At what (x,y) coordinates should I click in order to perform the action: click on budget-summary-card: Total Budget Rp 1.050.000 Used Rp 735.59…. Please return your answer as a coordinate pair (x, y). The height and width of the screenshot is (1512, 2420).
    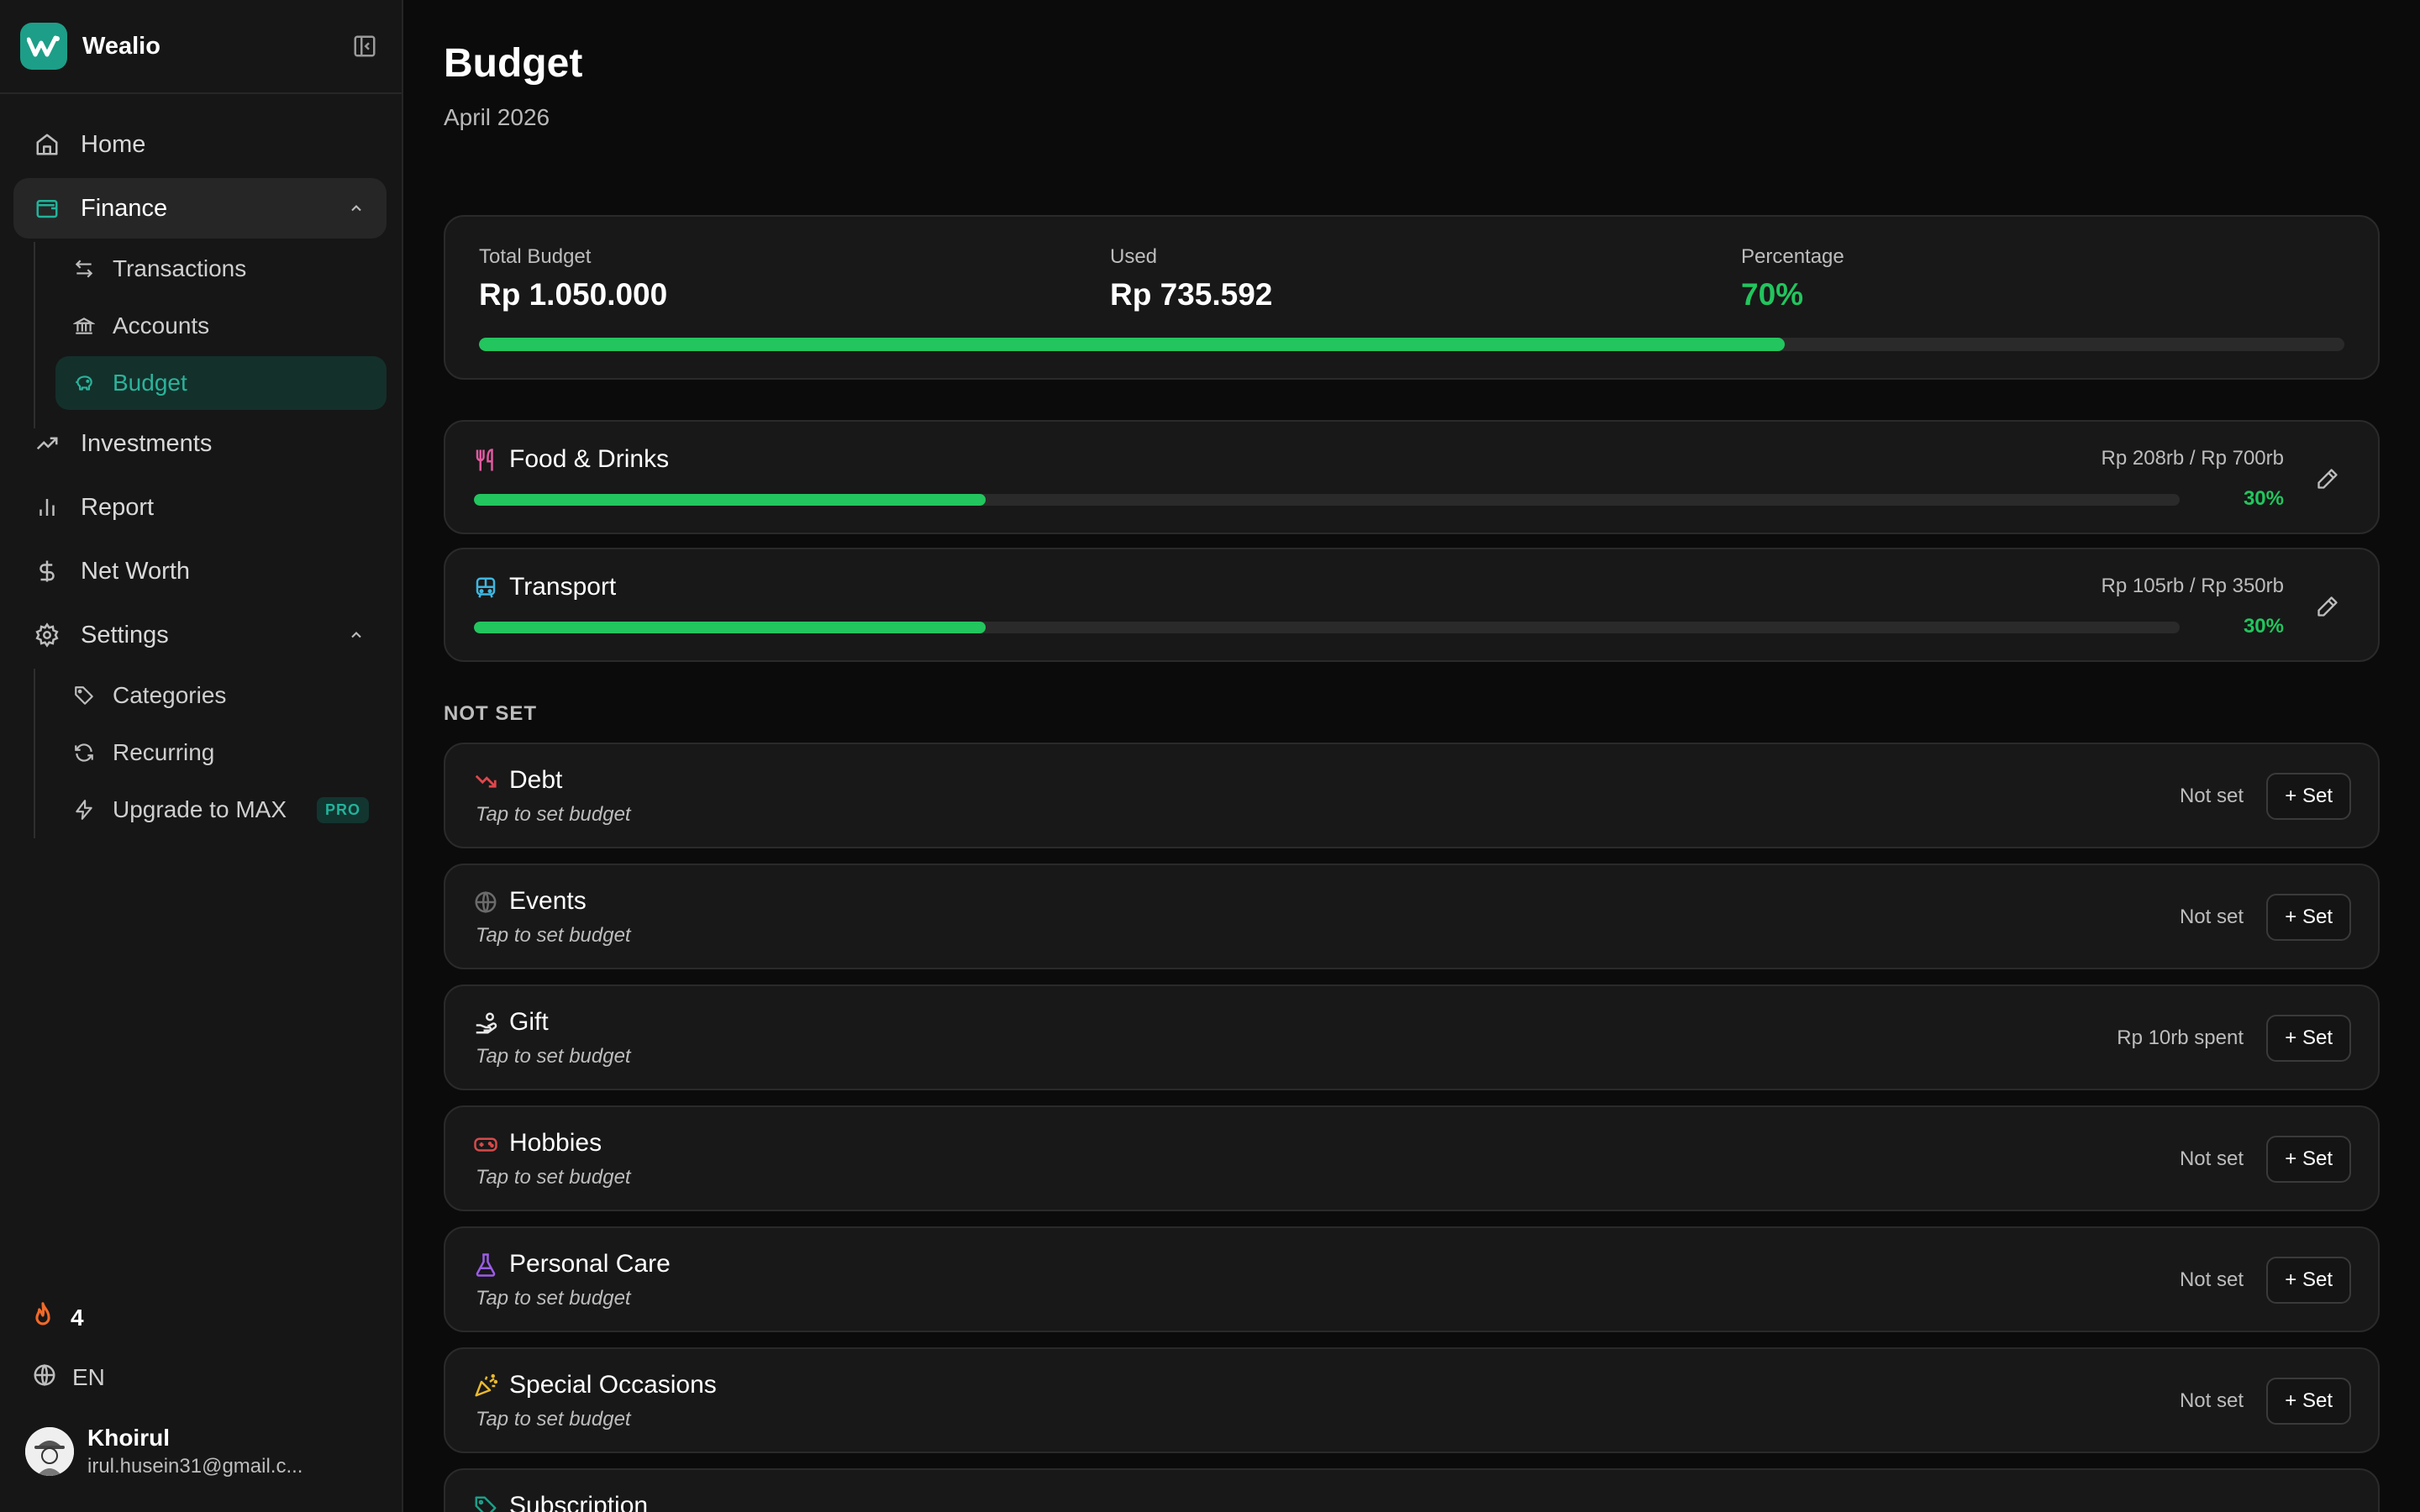
    Looking at the image, I should click on (1412, 297).